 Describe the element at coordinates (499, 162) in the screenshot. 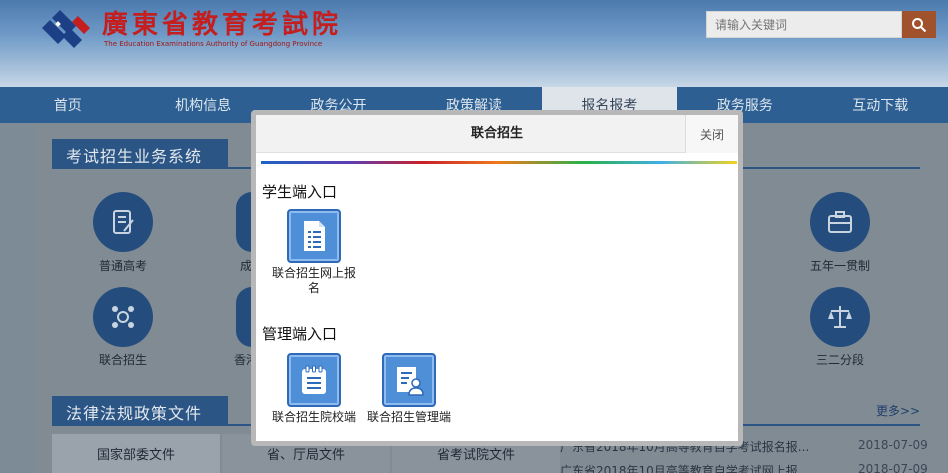

I see `rainbow-divider` at that location.